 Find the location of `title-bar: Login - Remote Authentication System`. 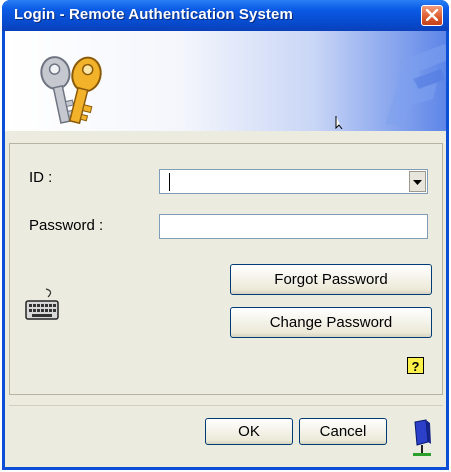

title-bar: Login - Remote Authentication System is located at coordinates (225, 15).